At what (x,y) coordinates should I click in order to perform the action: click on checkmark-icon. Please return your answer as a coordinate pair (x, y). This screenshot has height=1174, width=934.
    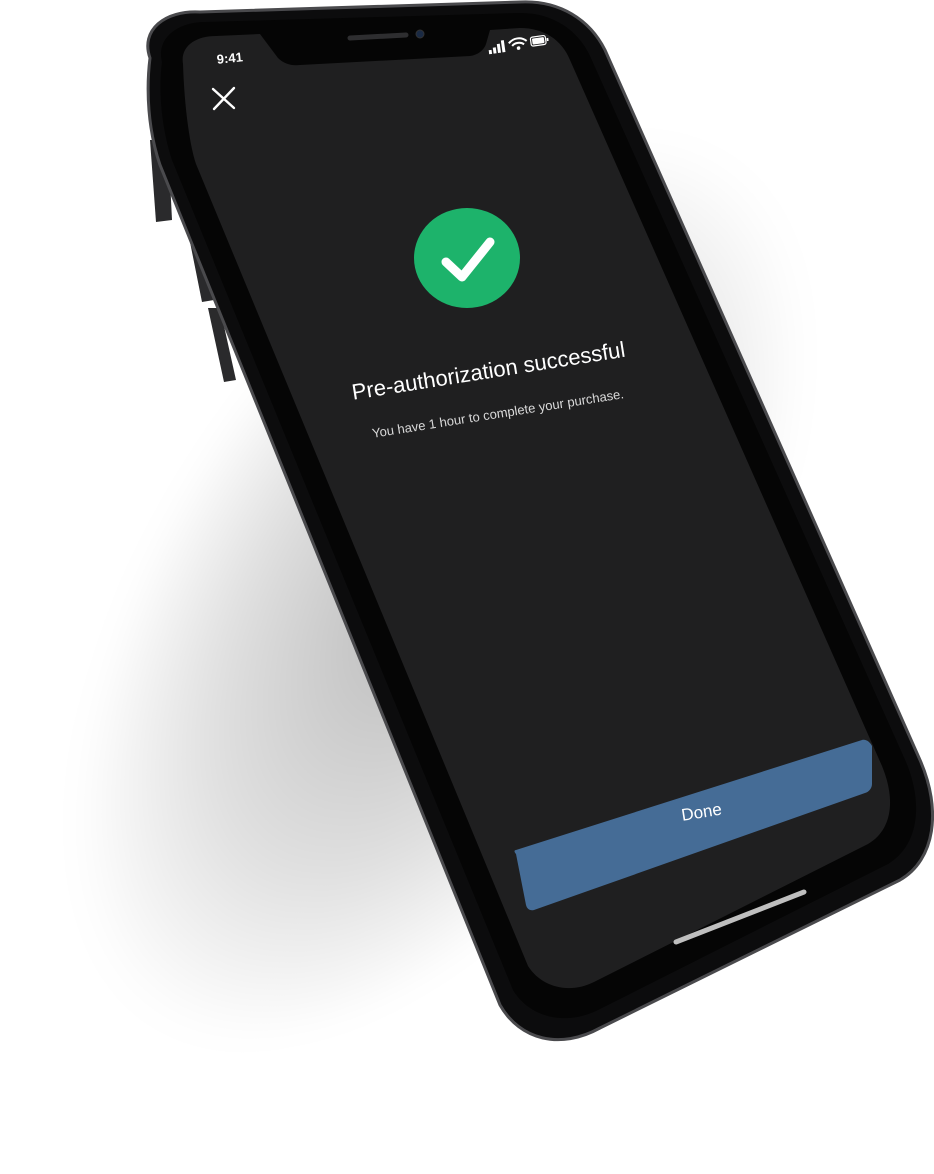
    Looking at the image, I should click on (467, 258).